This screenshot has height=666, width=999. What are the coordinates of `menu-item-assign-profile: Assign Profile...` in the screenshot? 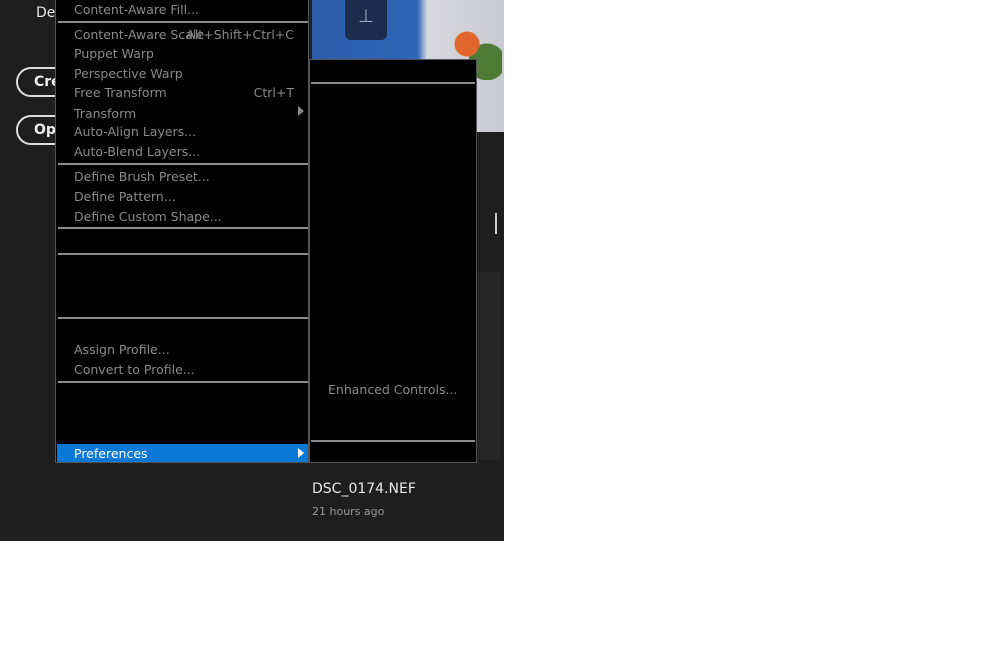 It's located at (184, 349).